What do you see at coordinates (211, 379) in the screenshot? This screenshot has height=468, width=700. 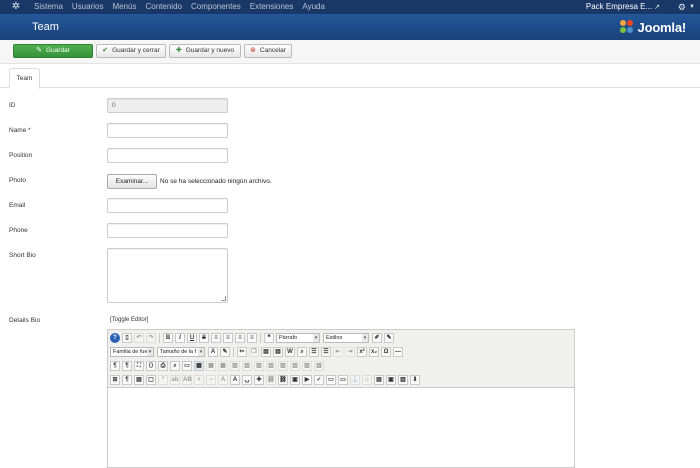 I see `del-icon: −` at bounding box center [211, 379].